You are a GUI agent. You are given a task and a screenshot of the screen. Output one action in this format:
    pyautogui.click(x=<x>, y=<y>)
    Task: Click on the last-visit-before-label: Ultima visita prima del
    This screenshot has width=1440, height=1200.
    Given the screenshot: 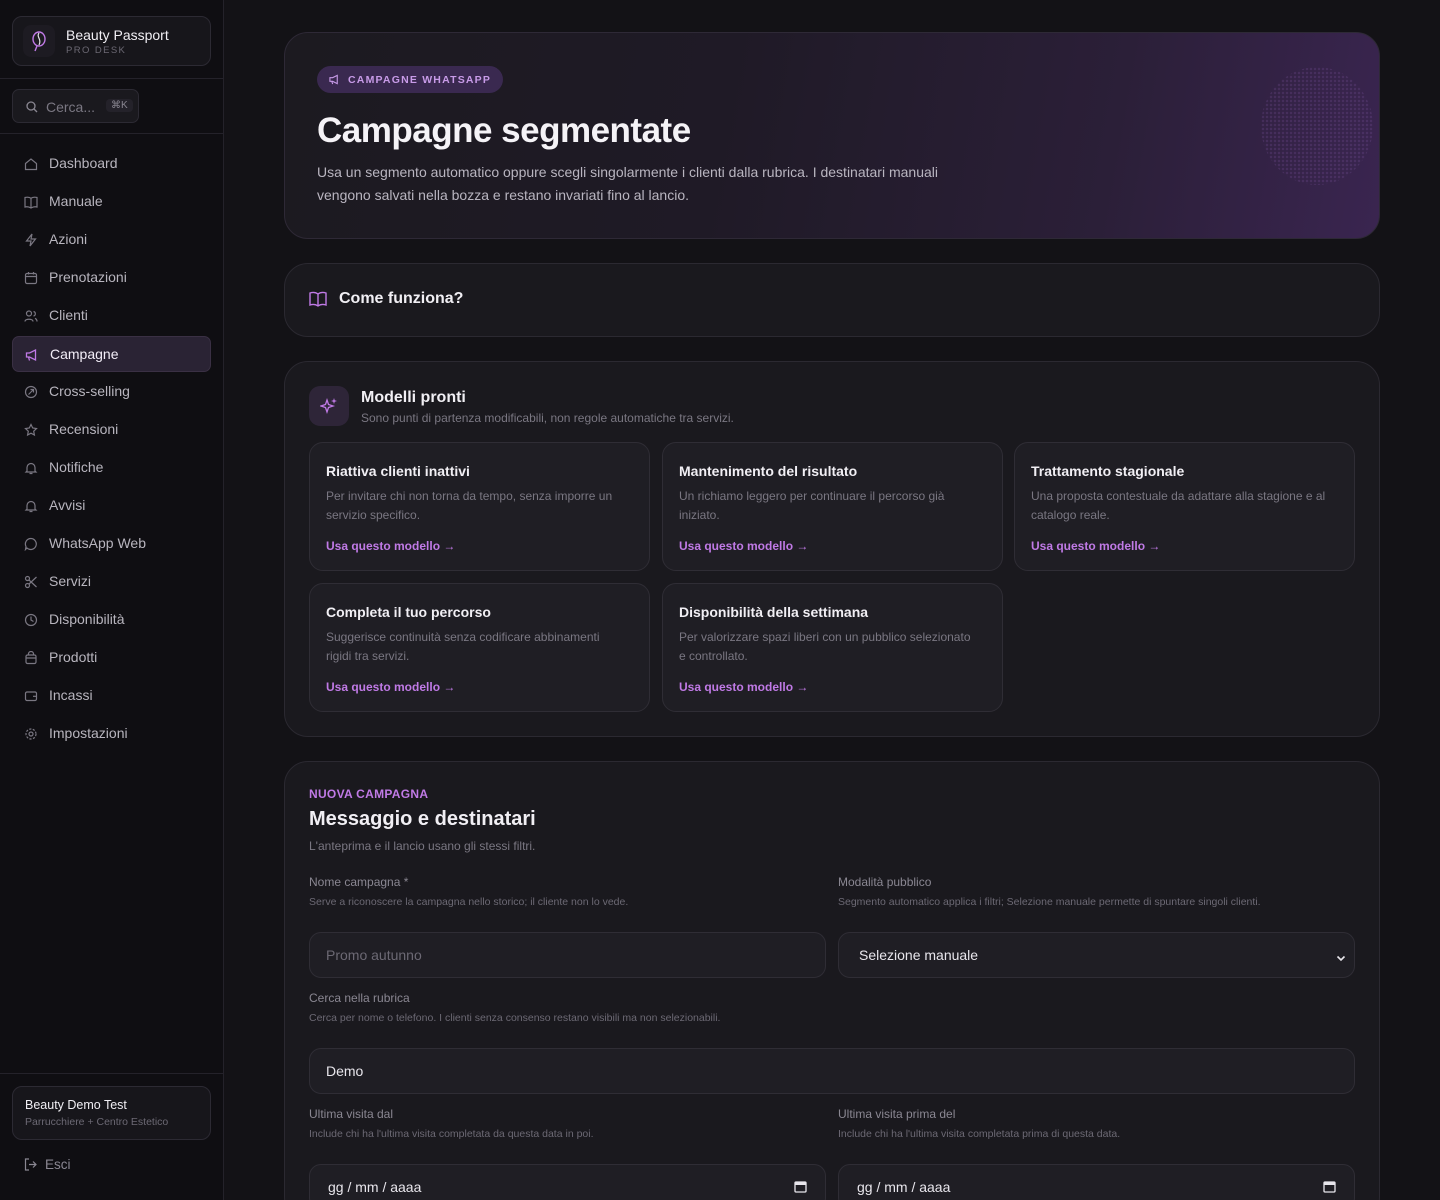 What is the action you would take?
    pyautogui.click(x=897, y=1114)
    